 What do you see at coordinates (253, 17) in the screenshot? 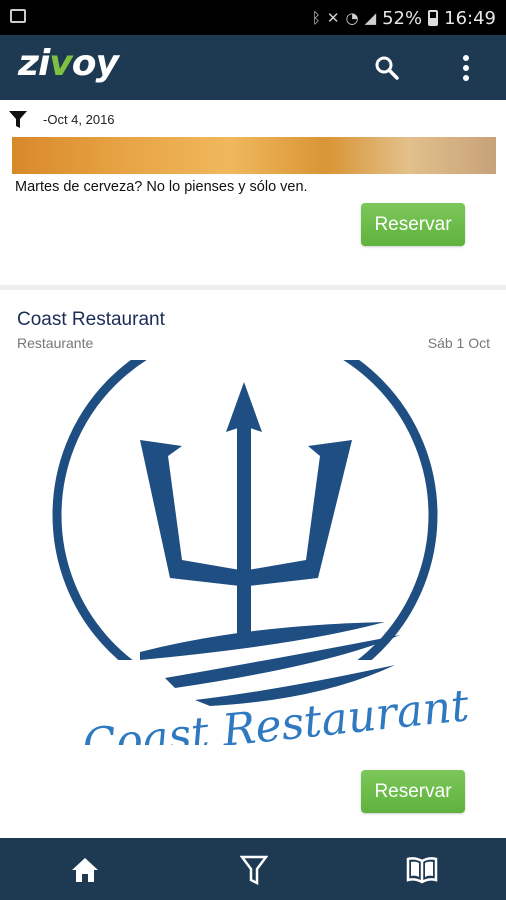
I see `status-bar: ᛒ ✕ ◔ ◢ 52% 16:49` at bounding box center [253, 17].